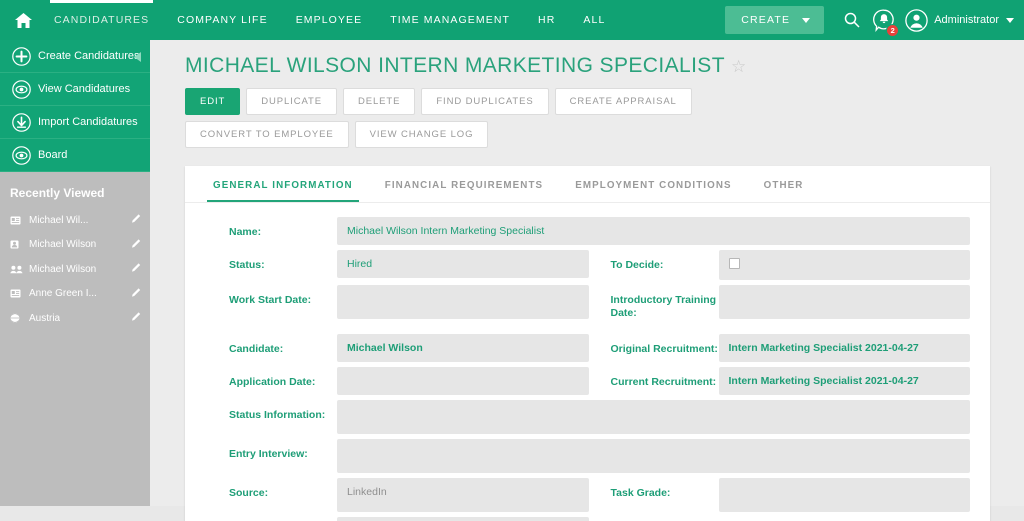 The height and width of the screenshot is (521, 1024). I want to click on user-name-label: Administrator, so click(966, 20).